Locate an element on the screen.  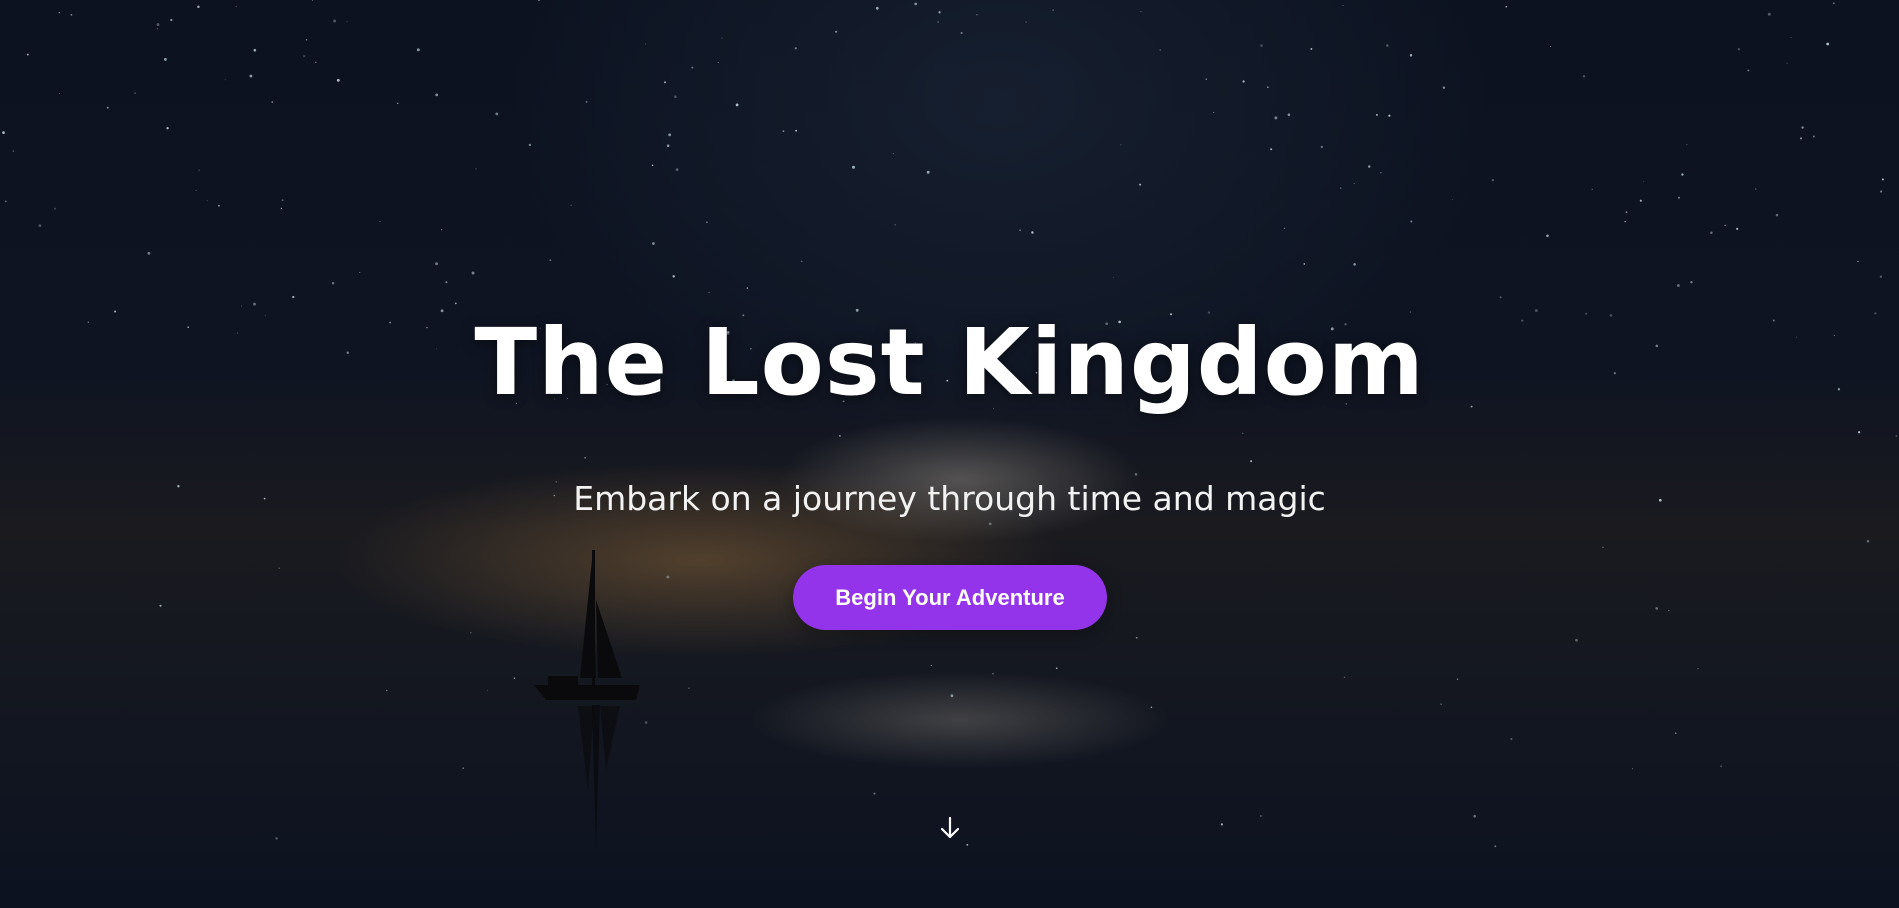
arrow-down-icon is located at coordinates (950, 828).